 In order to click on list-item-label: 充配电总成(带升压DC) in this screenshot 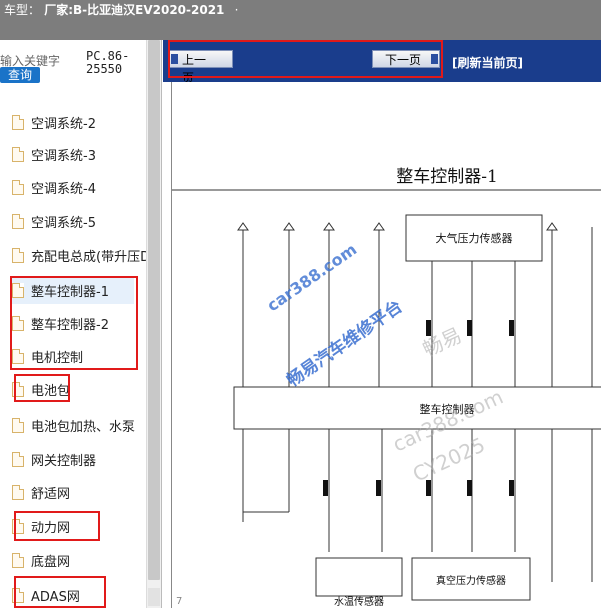, I will do `click(88, 257)`.